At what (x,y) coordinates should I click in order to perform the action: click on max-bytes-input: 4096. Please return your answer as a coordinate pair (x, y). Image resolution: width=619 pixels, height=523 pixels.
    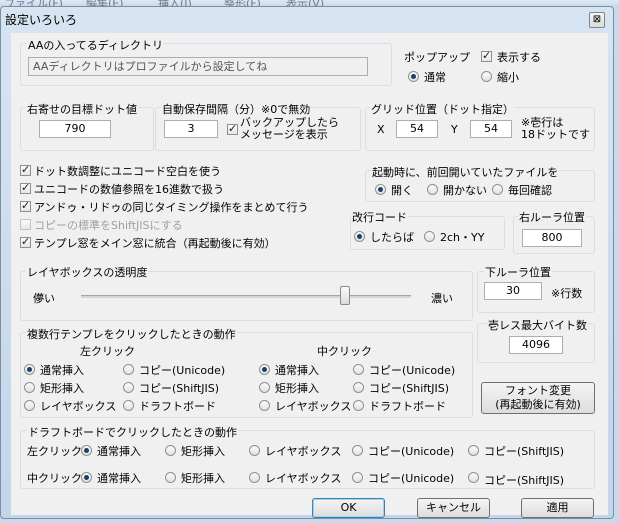
    Looking at the image, I should click on (536, 345).